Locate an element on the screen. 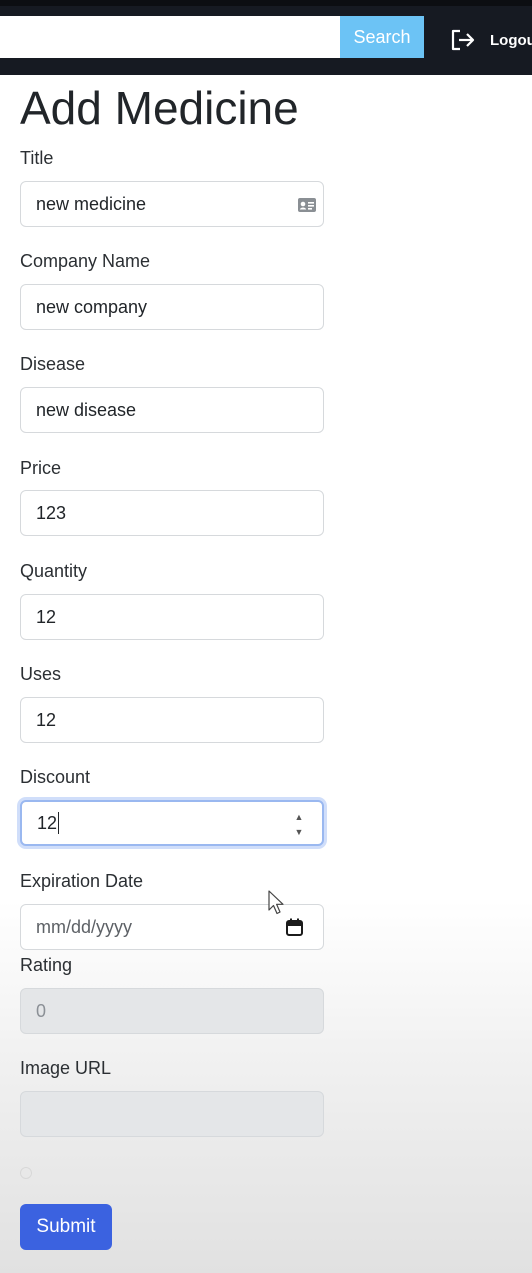  quantity-field: 12 is located at coordinates (172, 617).